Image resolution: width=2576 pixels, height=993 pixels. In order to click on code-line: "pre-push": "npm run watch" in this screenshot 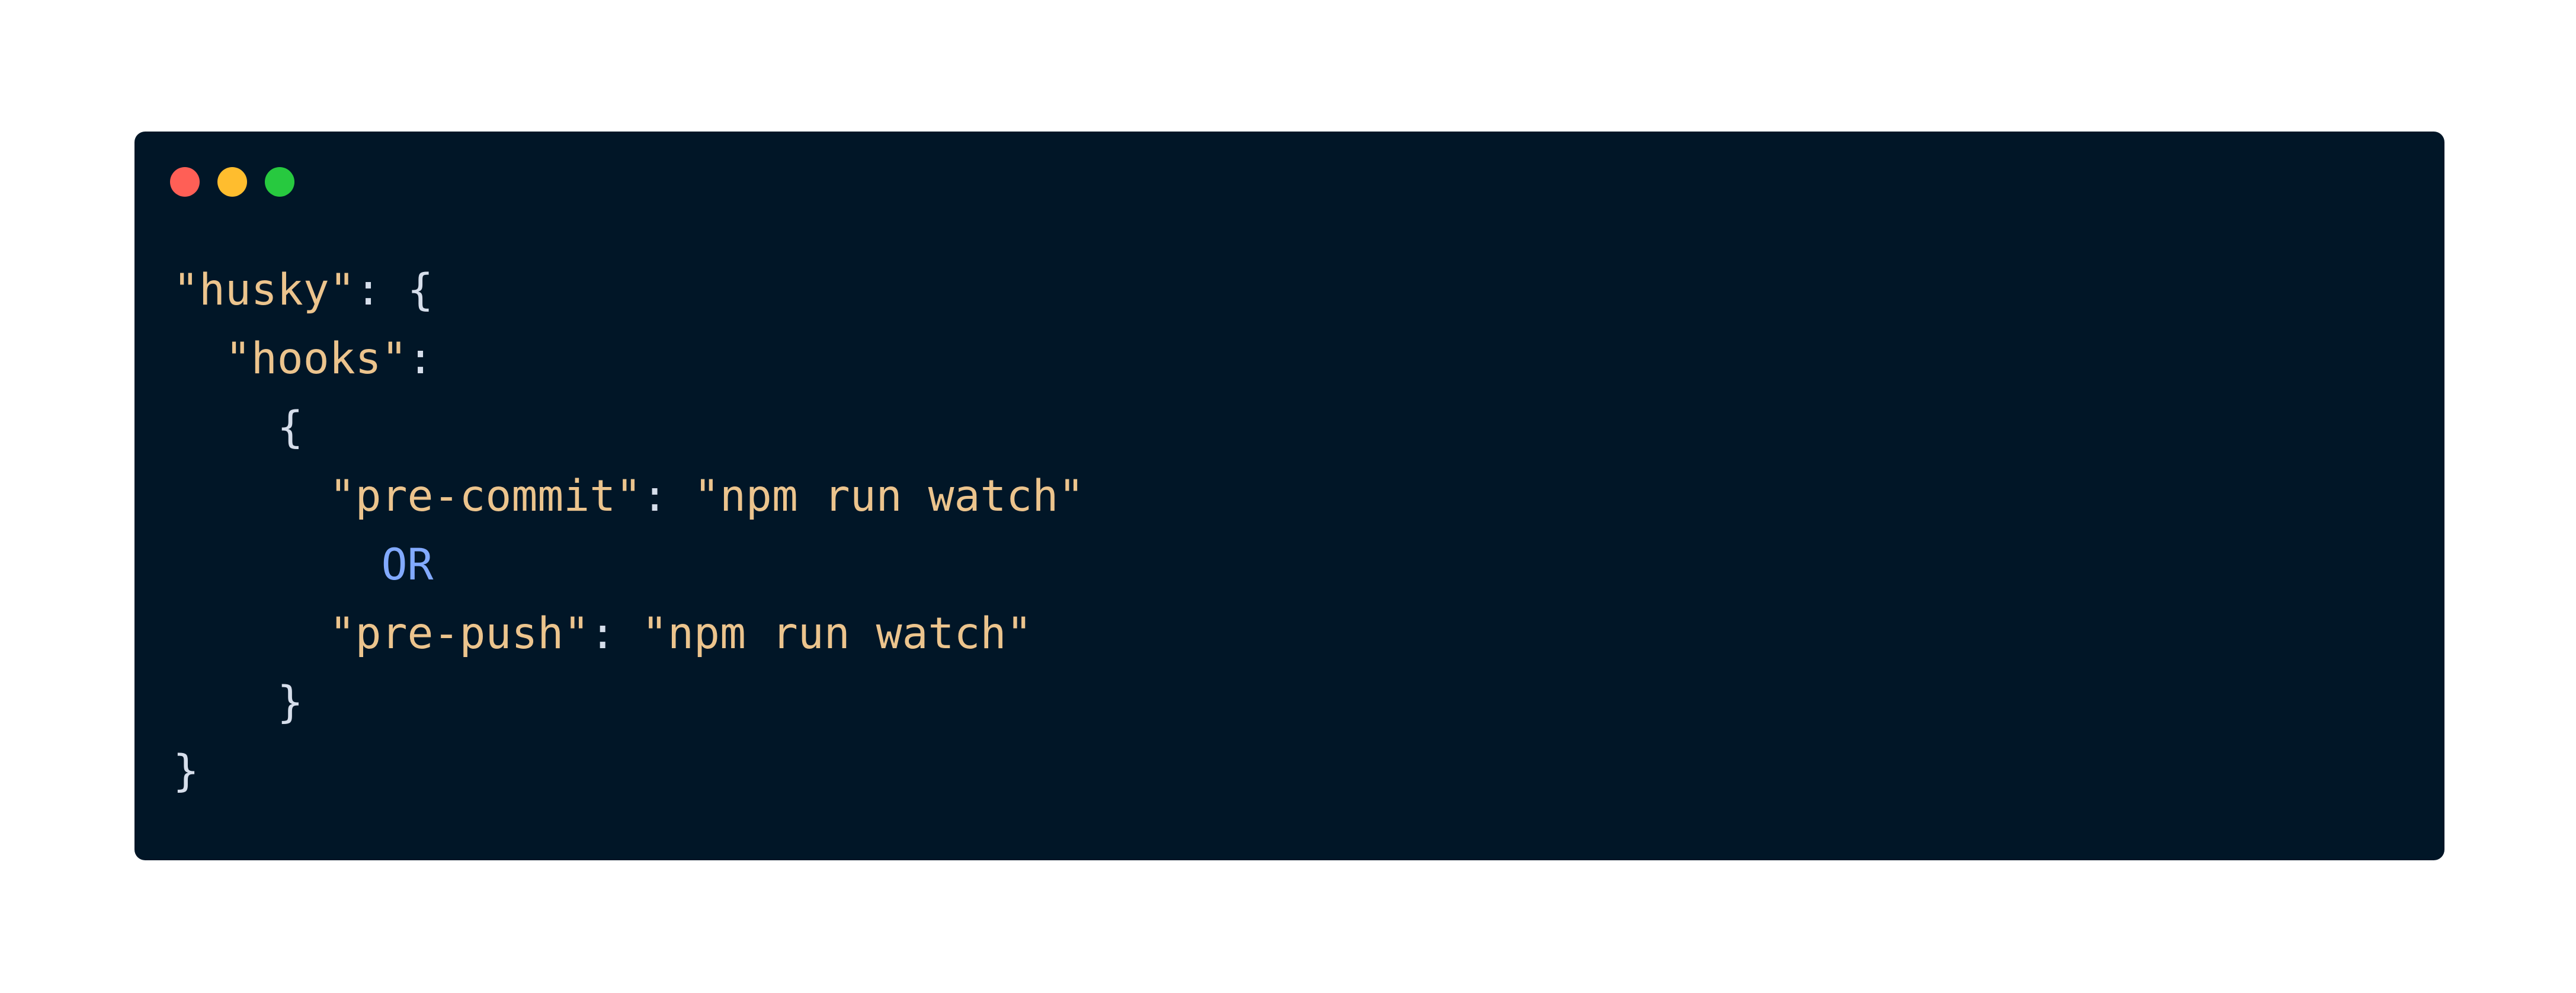, I will do `click(628, 634)`.